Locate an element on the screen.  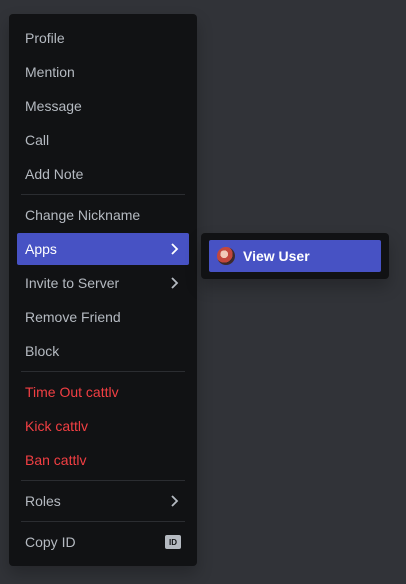
menu-item-apps: Apps is located at coordinates (103, 249).